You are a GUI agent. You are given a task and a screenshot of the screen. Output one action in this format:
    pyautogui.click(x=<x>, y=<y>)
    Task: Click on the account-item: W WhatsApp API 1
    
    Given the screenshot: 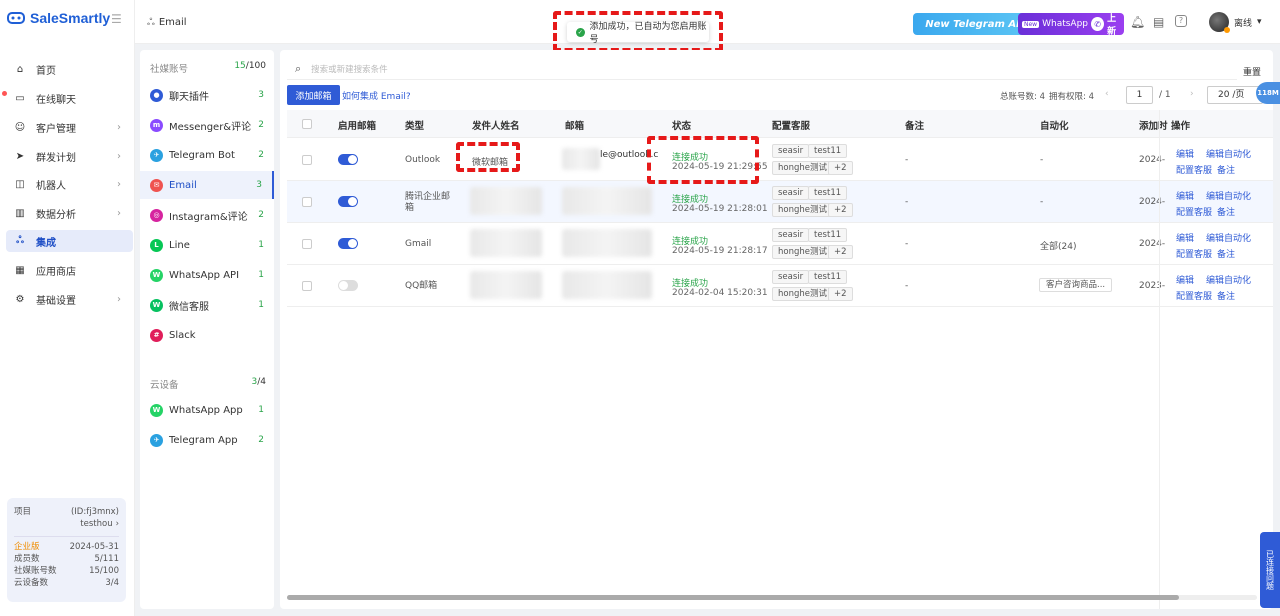 What is the action you would take?
    pyautogui.click(x=207, y=275)
    